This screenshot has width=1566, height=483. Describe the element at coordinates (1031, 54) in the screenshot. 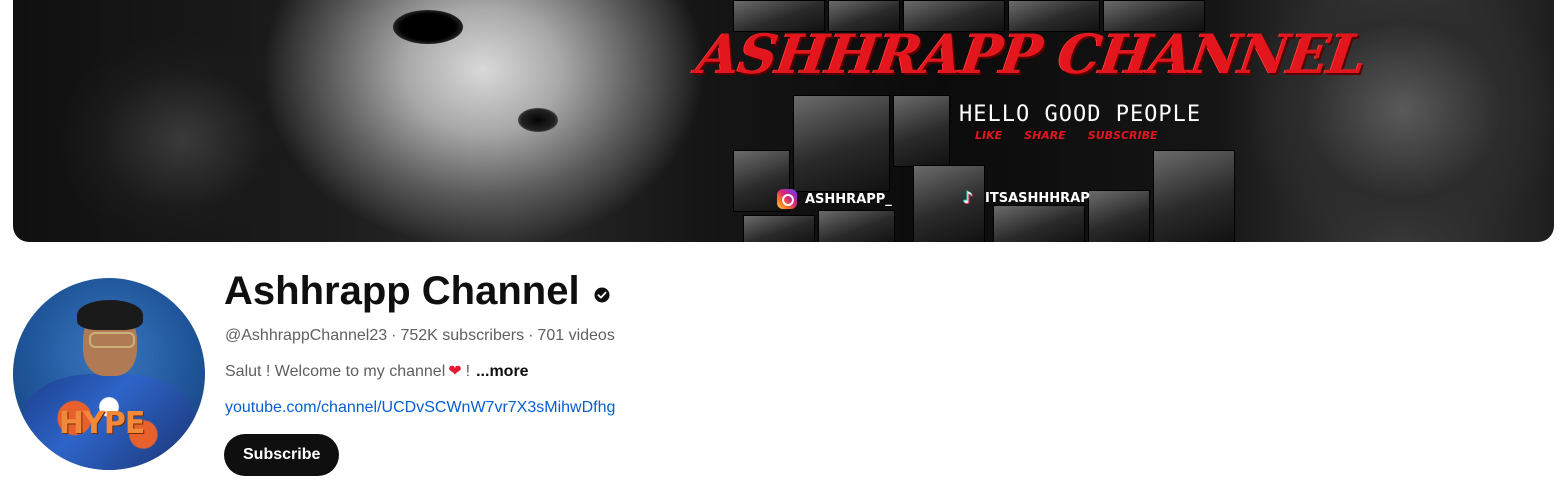

I see `banner-title: ASHHRAPP CHANNEL` at that location.